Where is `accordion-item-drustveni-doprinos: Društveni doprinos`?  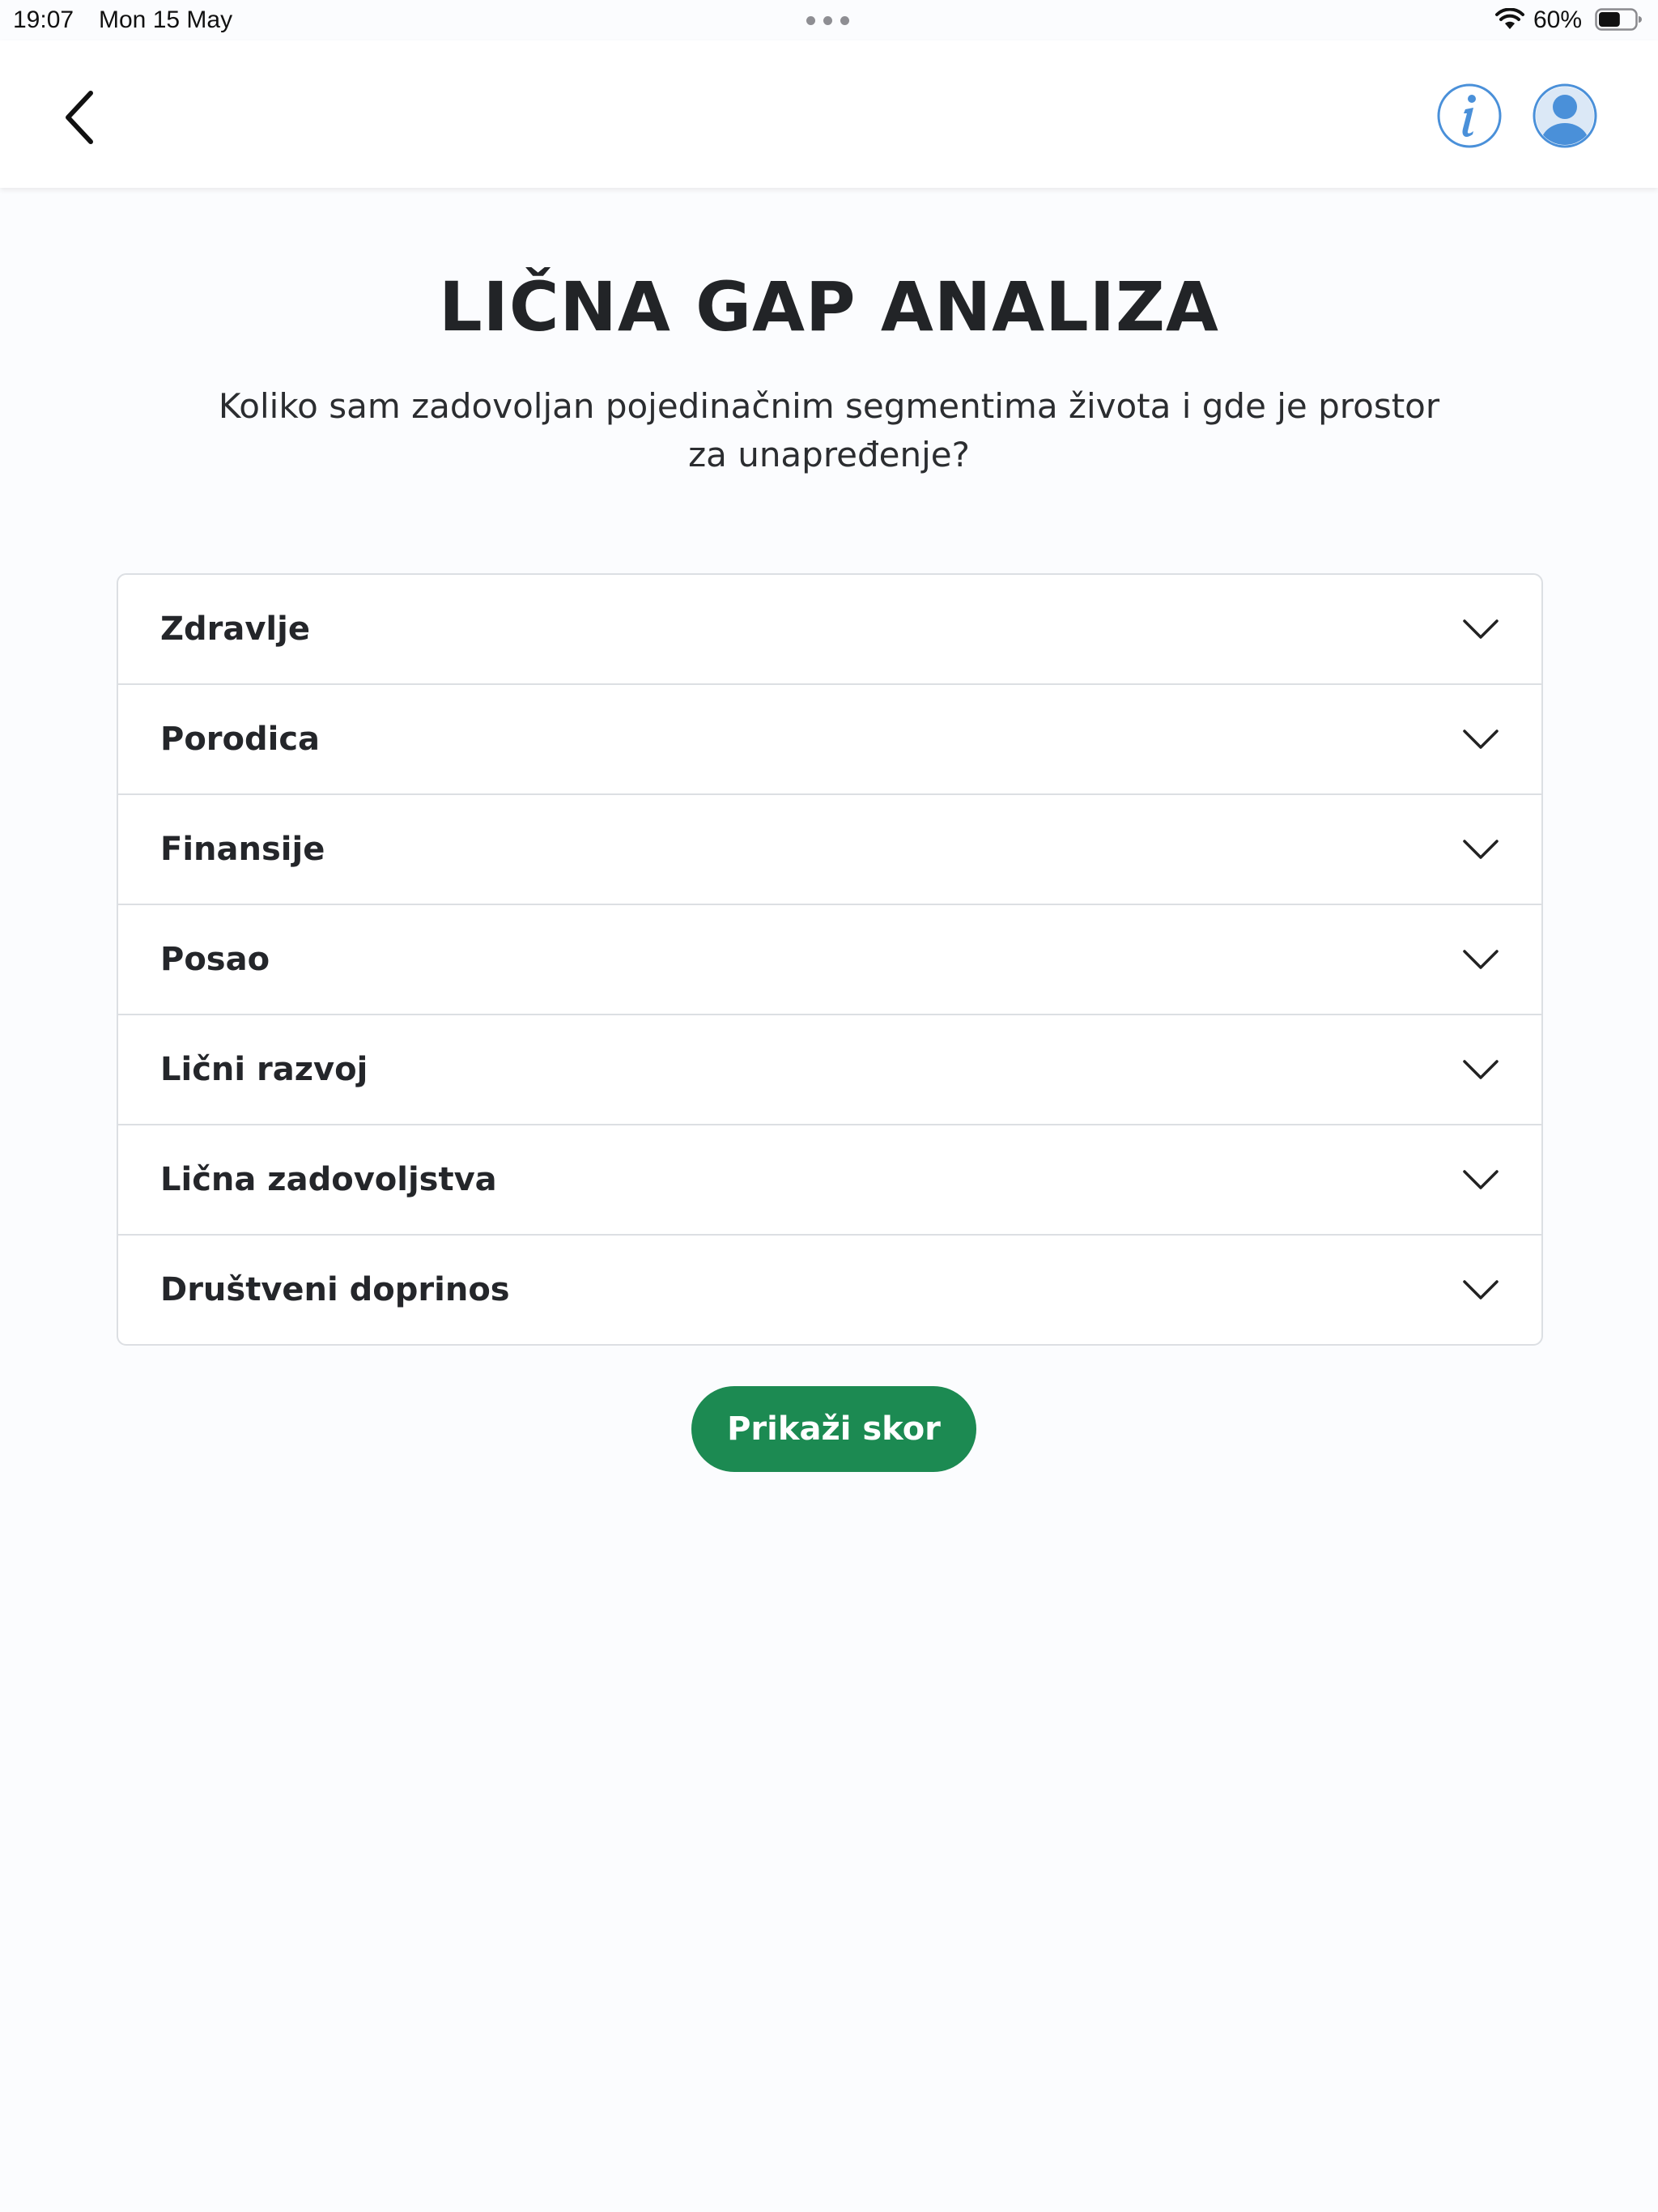 accordion-item-drustveni-doprinos: Društveni doprinos is located at coordinates (829, 1290).